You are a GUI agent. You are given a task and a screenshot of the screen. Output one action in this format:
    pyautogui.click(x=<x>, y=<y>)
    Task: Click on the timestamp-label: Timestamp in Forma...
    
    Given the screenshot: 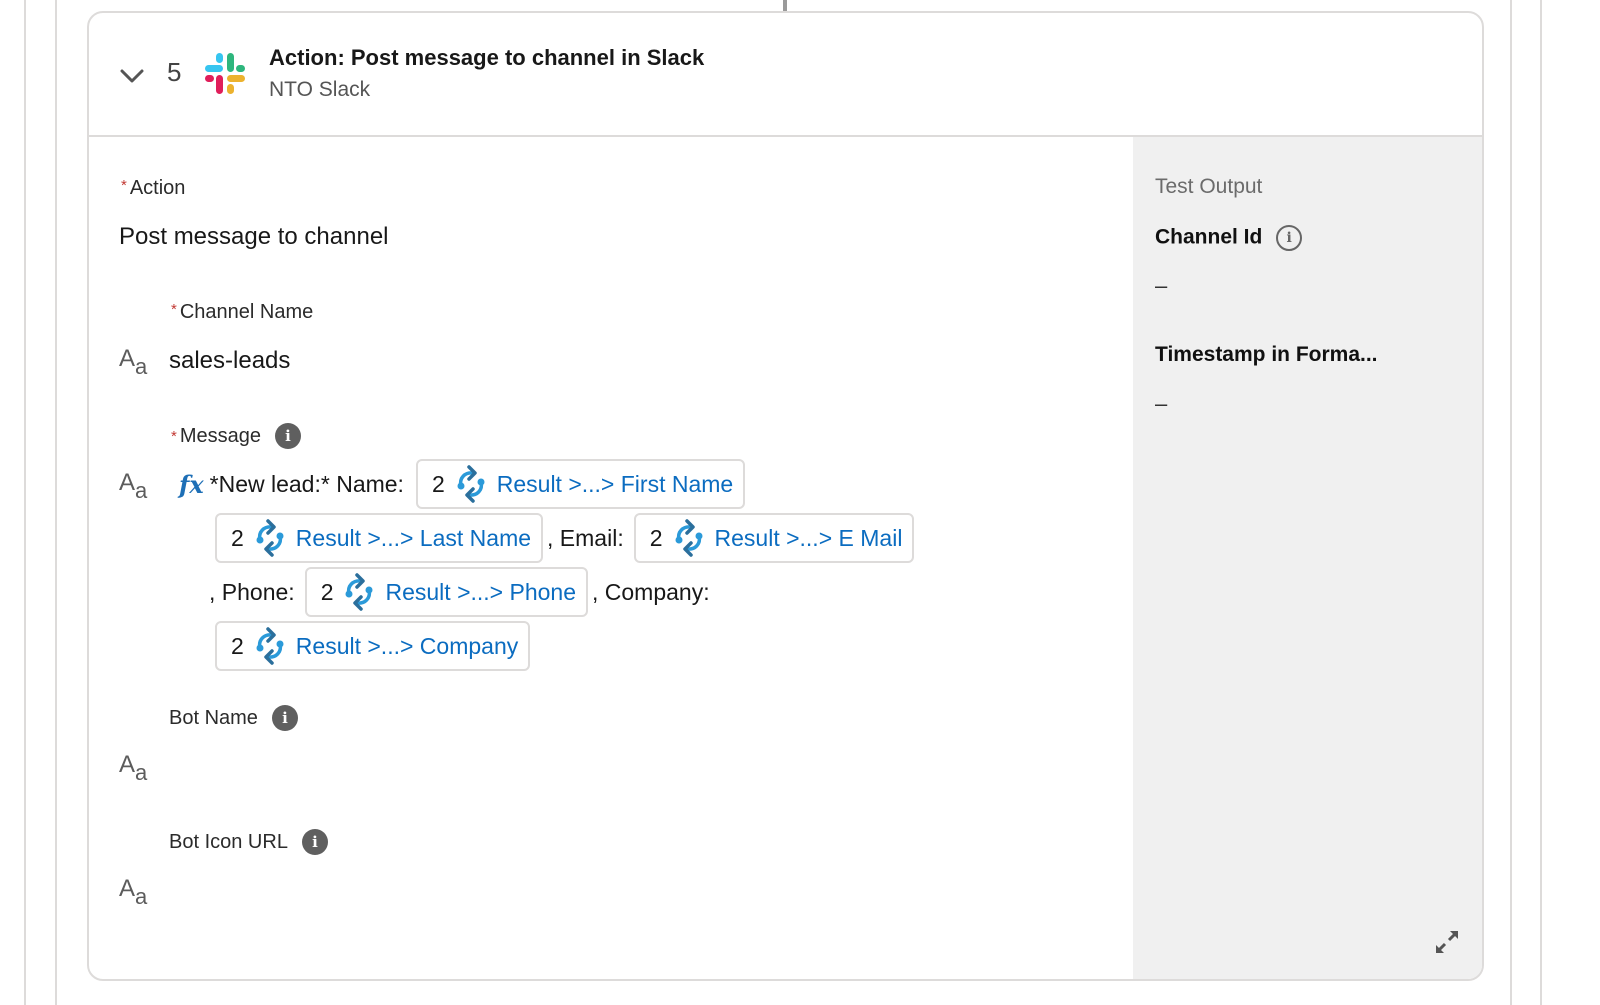 What is the action you would take?
    pyautogui.click(x=1266, y=354)
    